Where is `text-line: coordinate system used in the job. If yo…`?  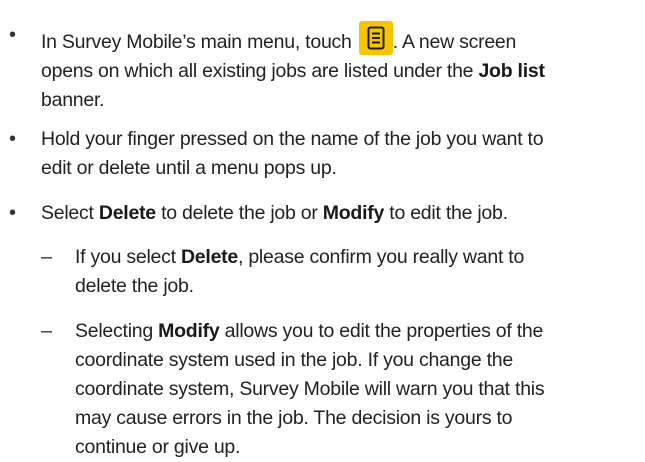
text-line: coordinate system used in the job. If yo… is located at coordinates (355, 360).